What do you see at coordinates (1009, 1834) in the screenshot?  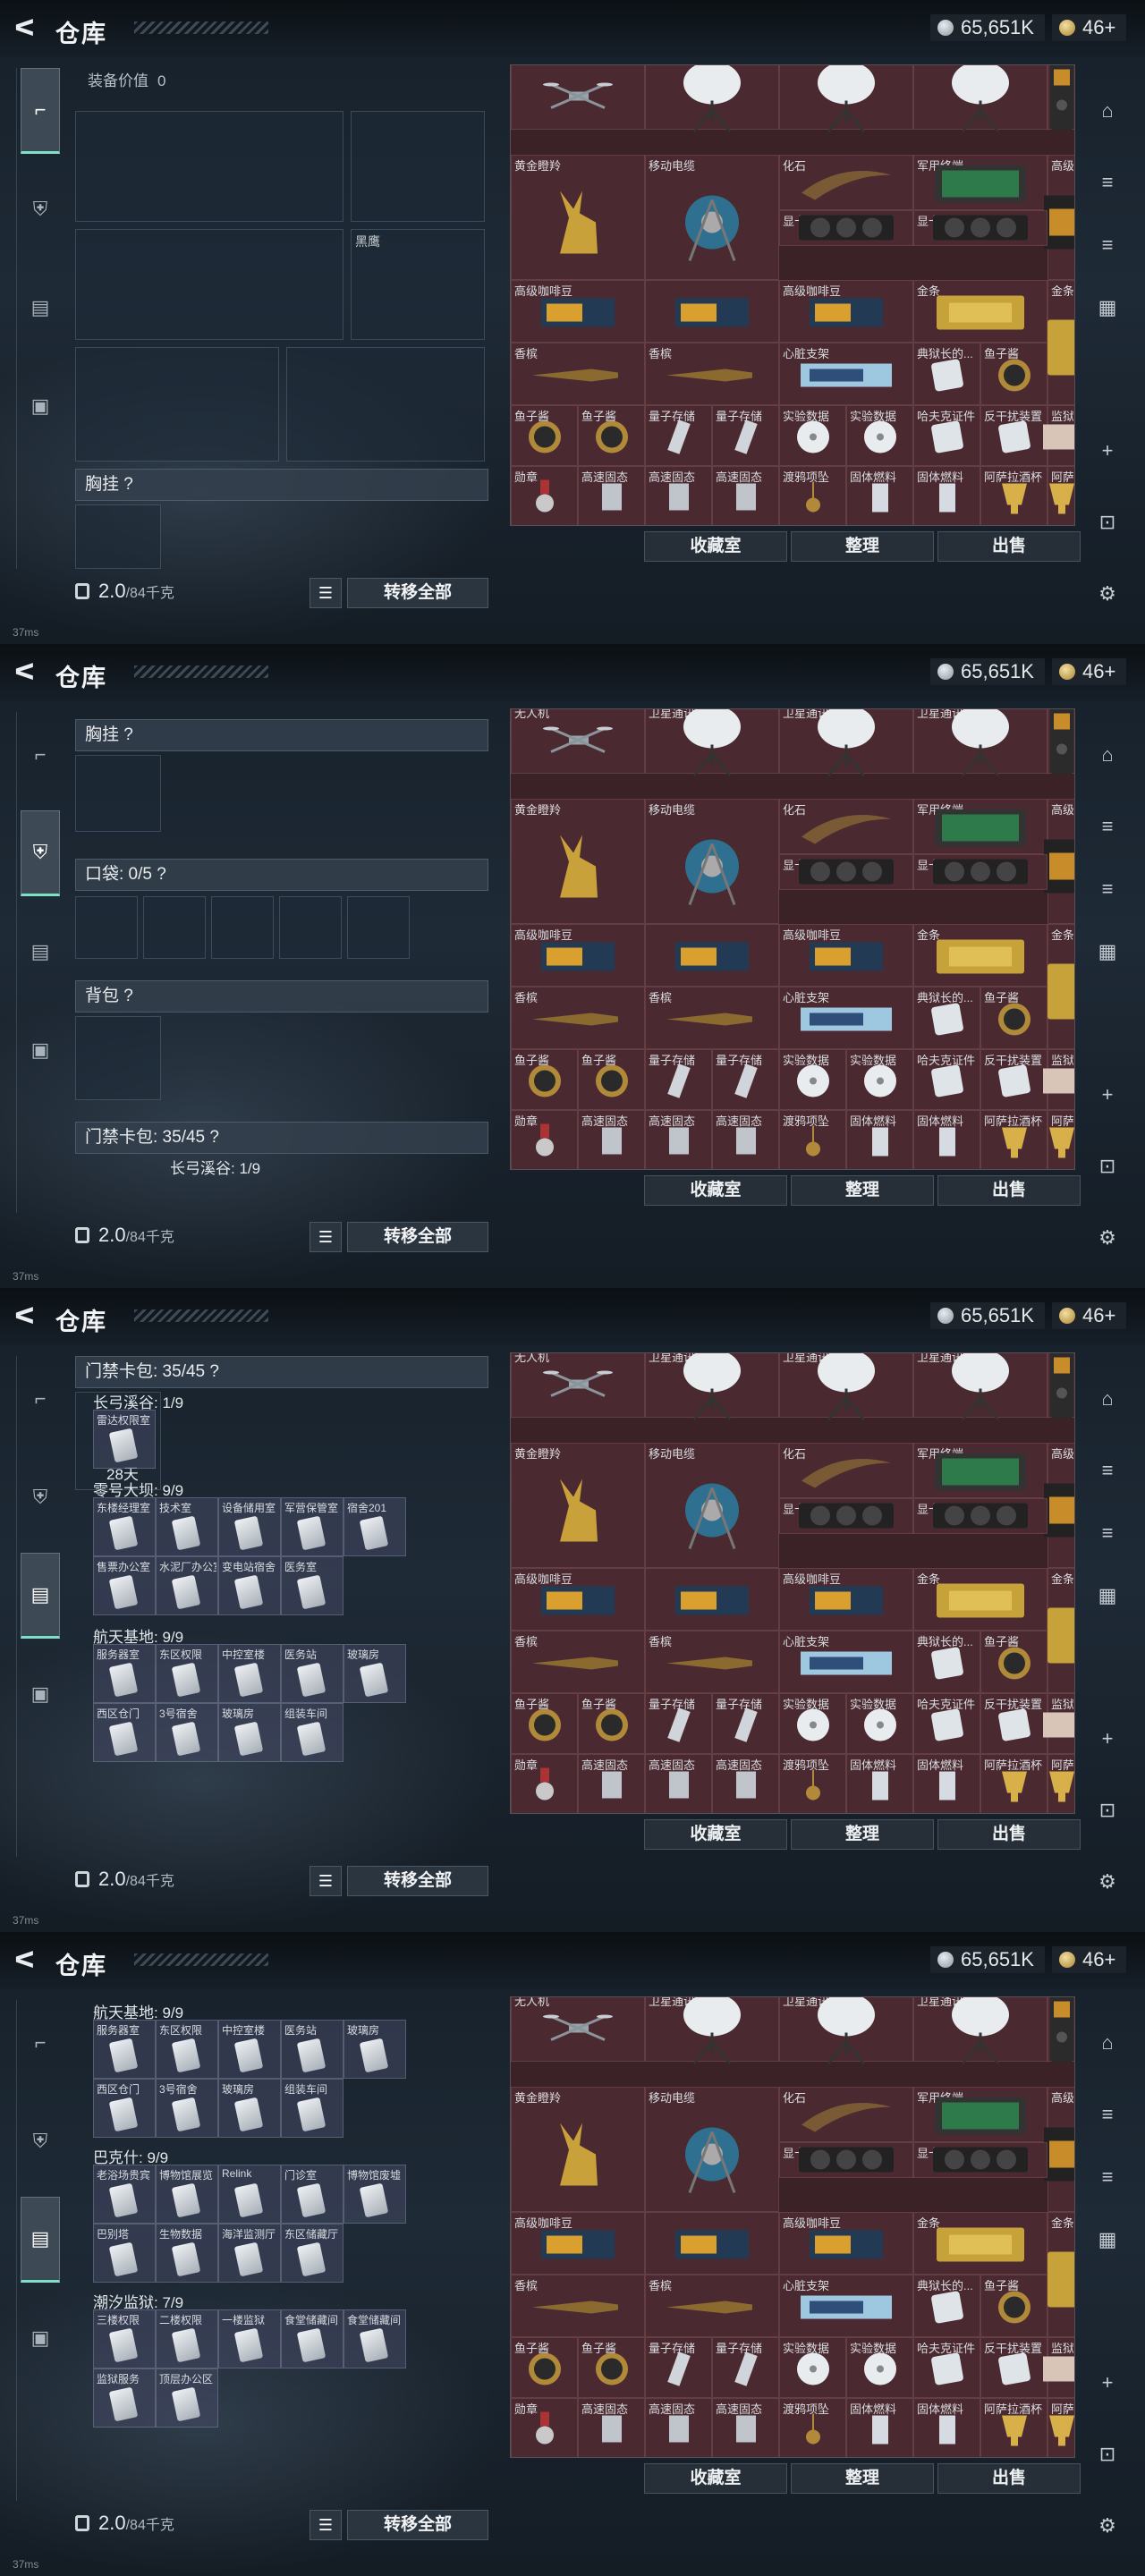 I see `sell-button: 出售` at bounding box center [1009, 1834].